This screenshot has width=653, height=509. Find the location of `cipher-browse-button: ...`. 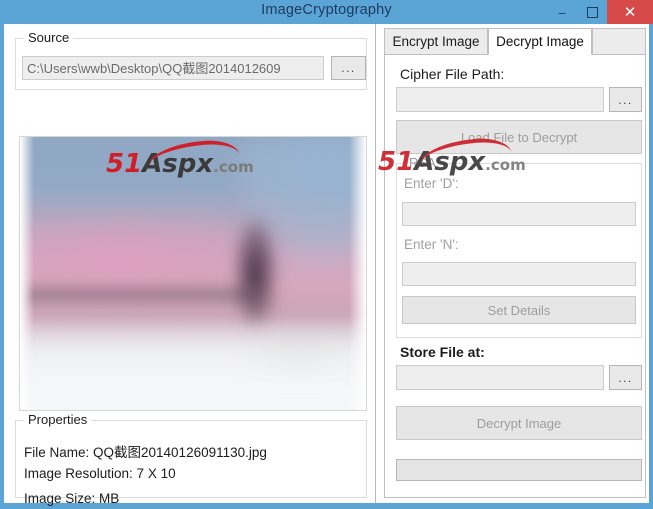

cipher-browse-button: ... is located at coordinates (625, 99).